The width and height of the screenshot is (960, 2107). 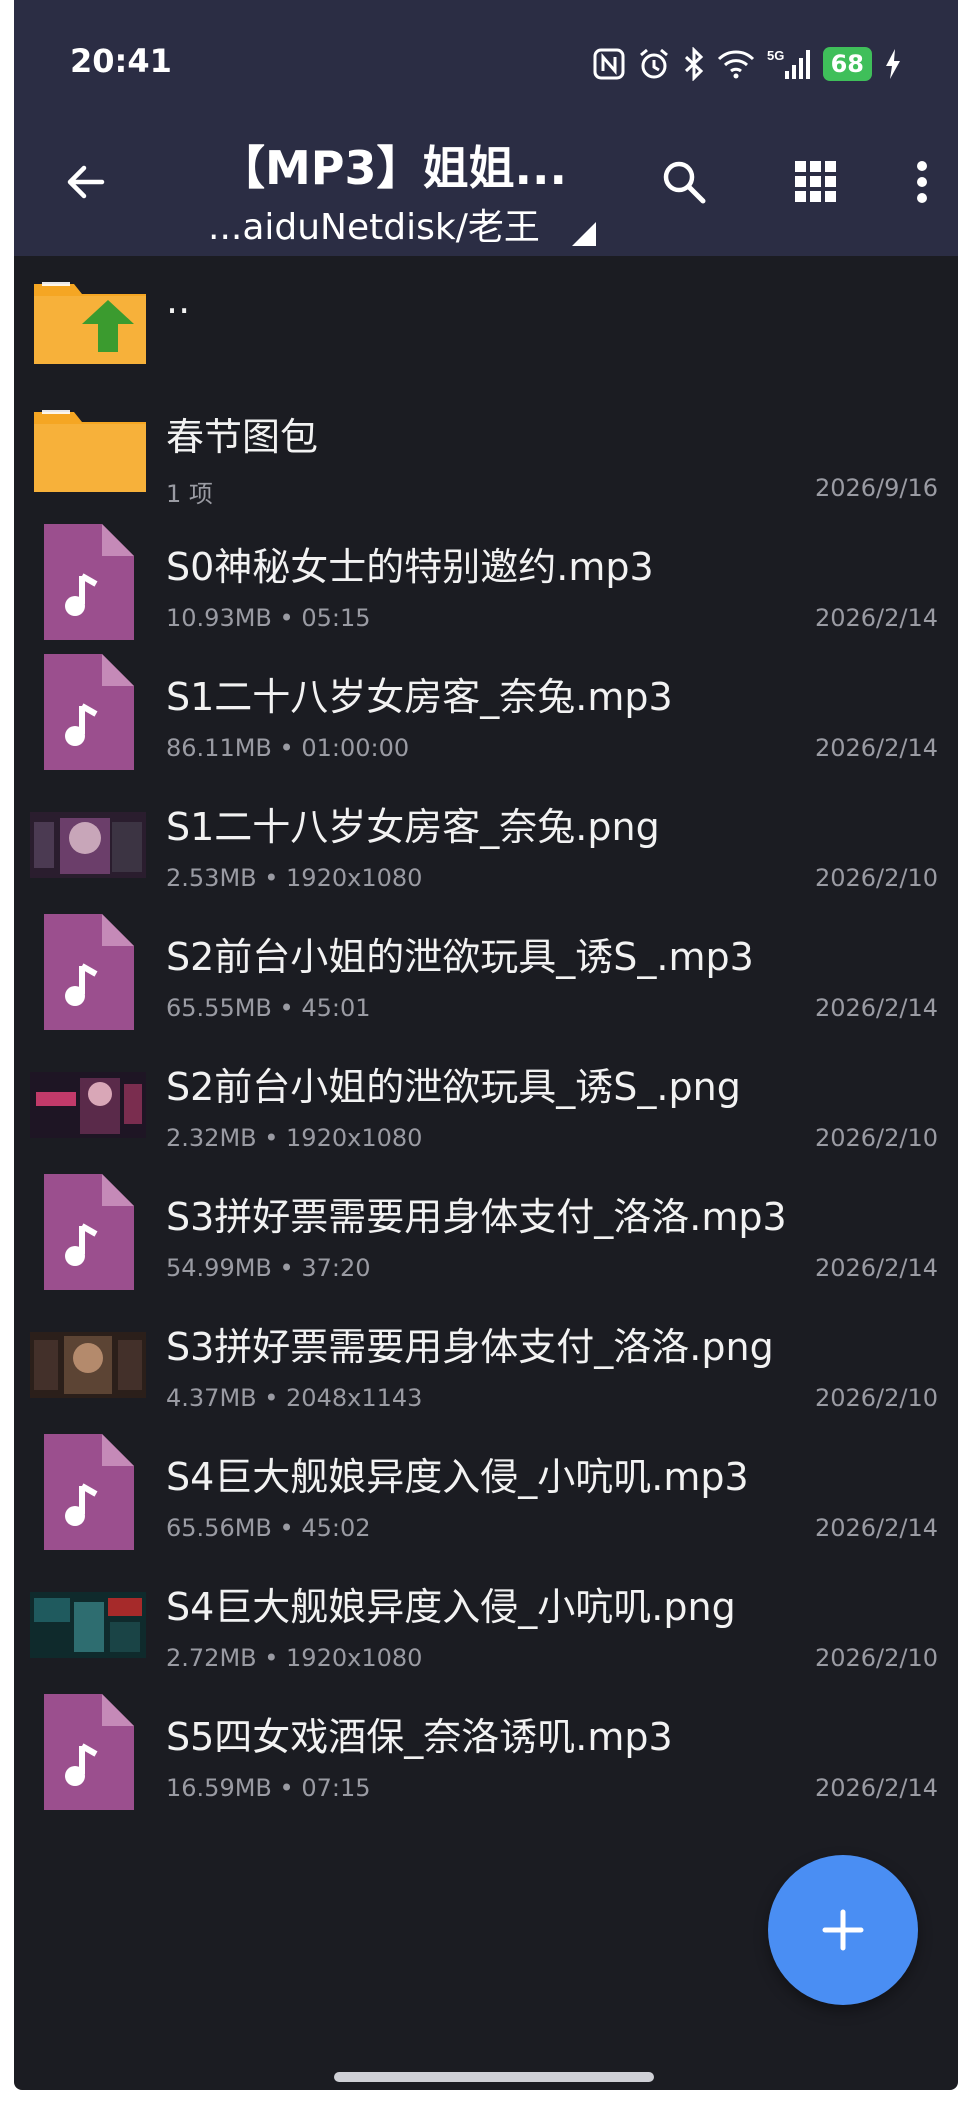 I want to click on plus-icon, so click(x=843, y=1930).